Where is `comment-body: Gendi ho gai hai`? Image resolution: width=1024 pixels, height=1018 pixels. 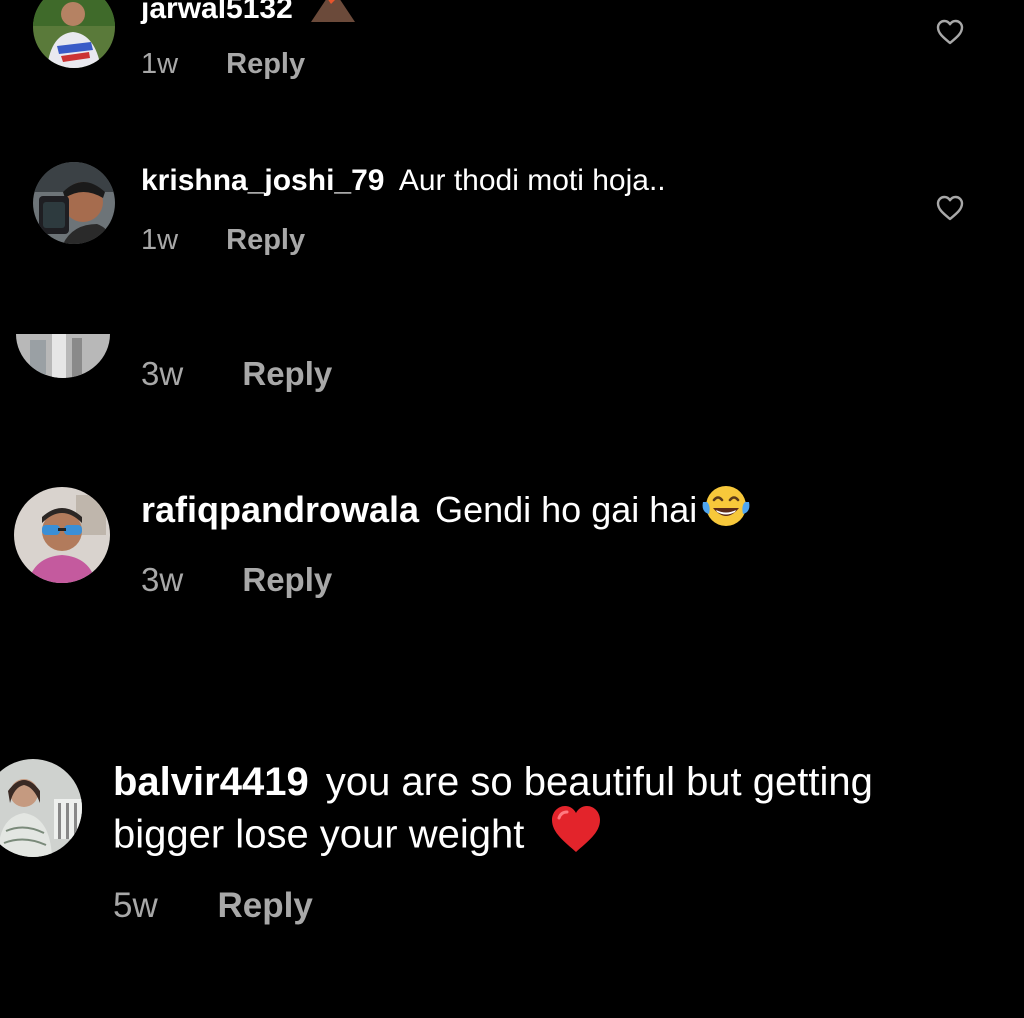
comment-body: Gendi ho gai hai is located at coordinates (566, 510).